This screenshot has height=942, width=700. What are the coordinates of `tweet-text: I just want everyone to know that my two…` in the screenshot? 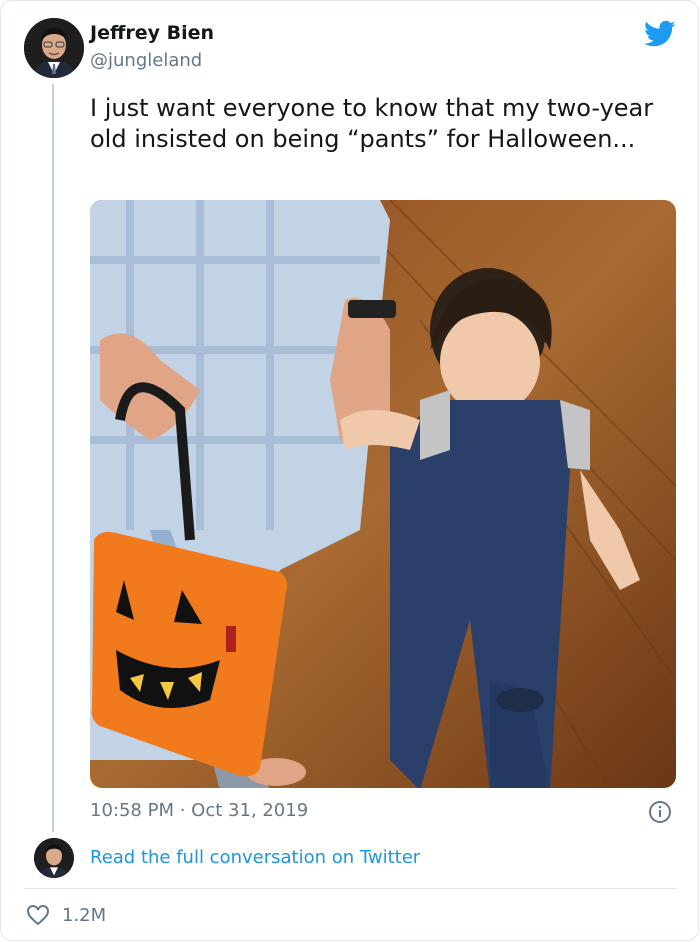 It's located at (372, 123).